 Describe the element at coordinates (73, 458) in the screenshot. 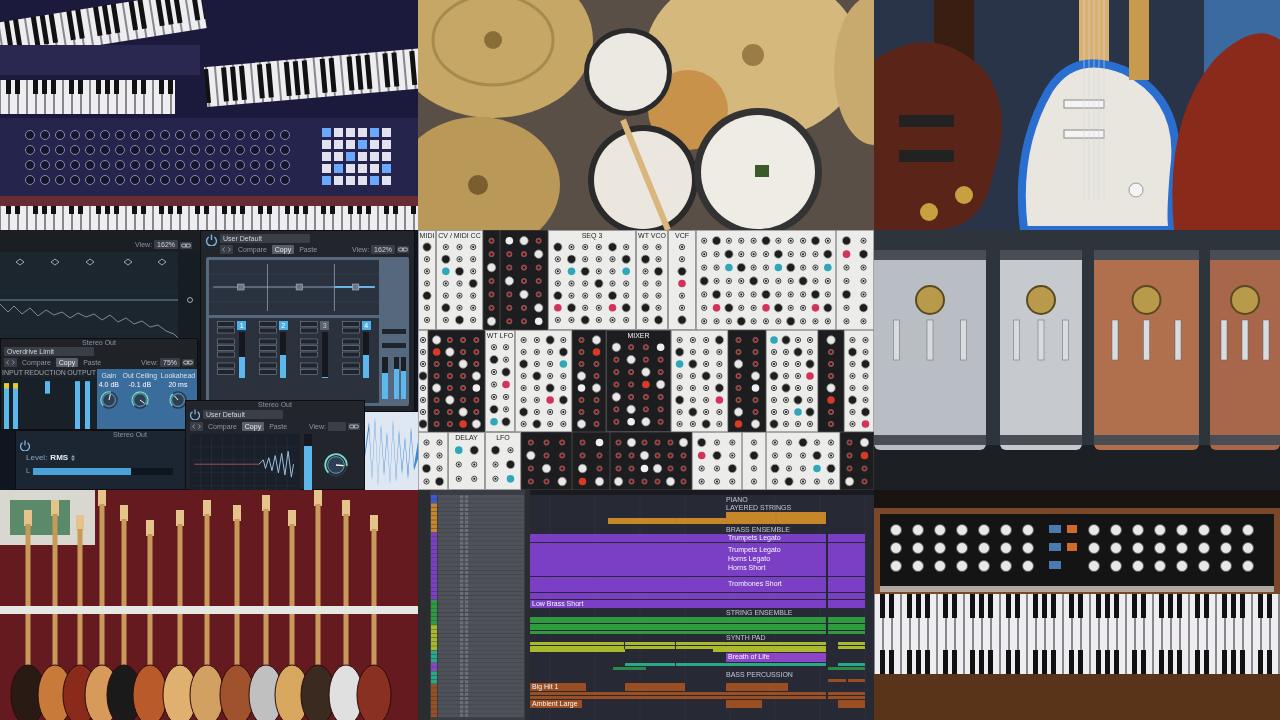

I see `updown-arrows-icon` at that location.